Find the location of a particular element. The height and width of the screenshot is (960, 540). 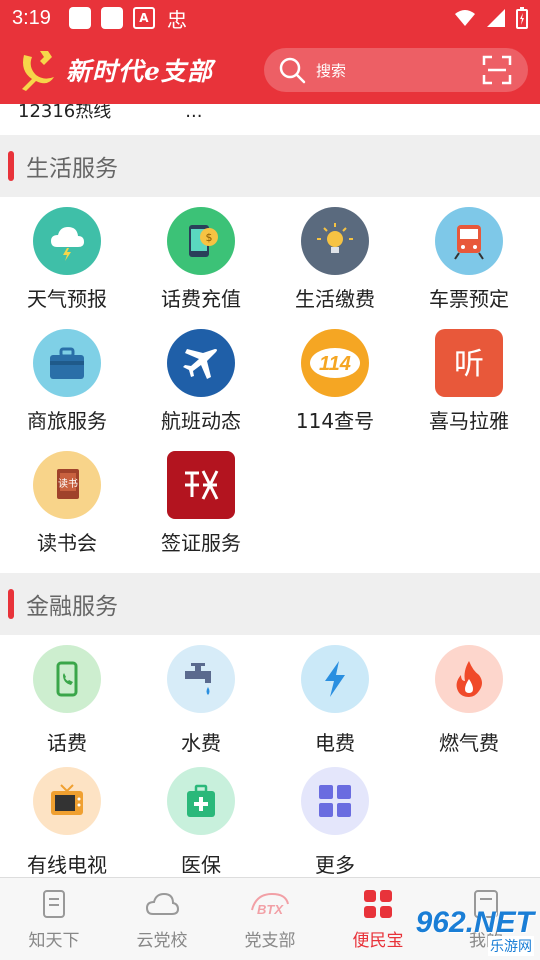

document-icon is located at coordinates (54, 903).